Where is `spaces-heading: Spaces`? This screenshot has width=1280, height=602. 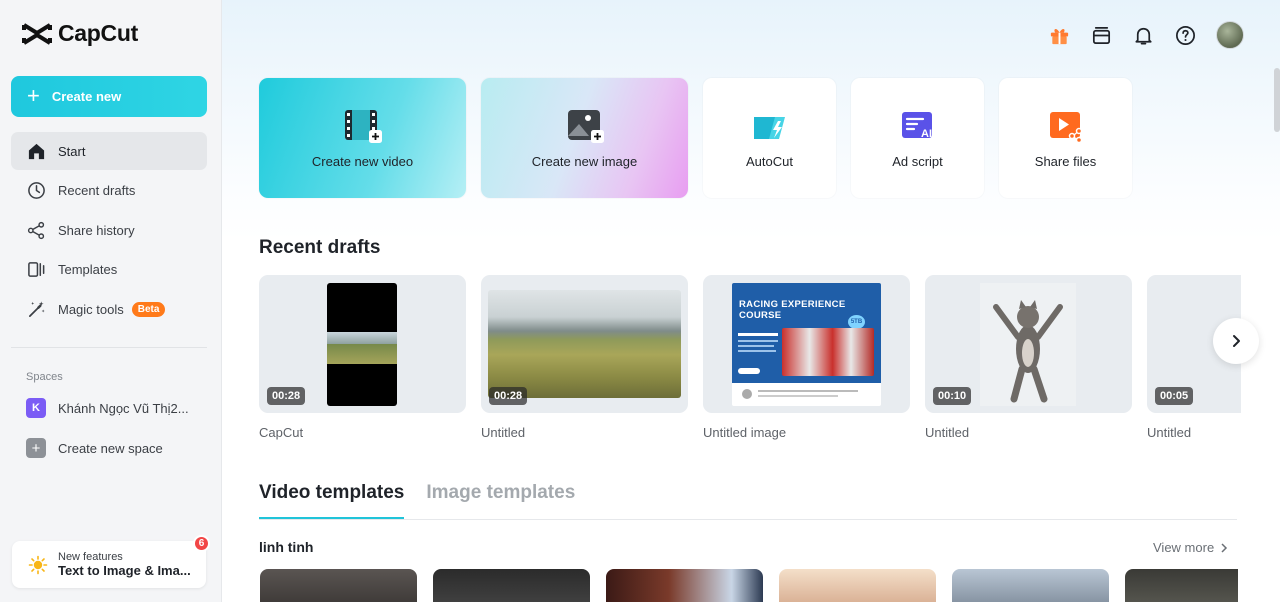 spaces-heading: Spaces is located at coordinates (44, 377).